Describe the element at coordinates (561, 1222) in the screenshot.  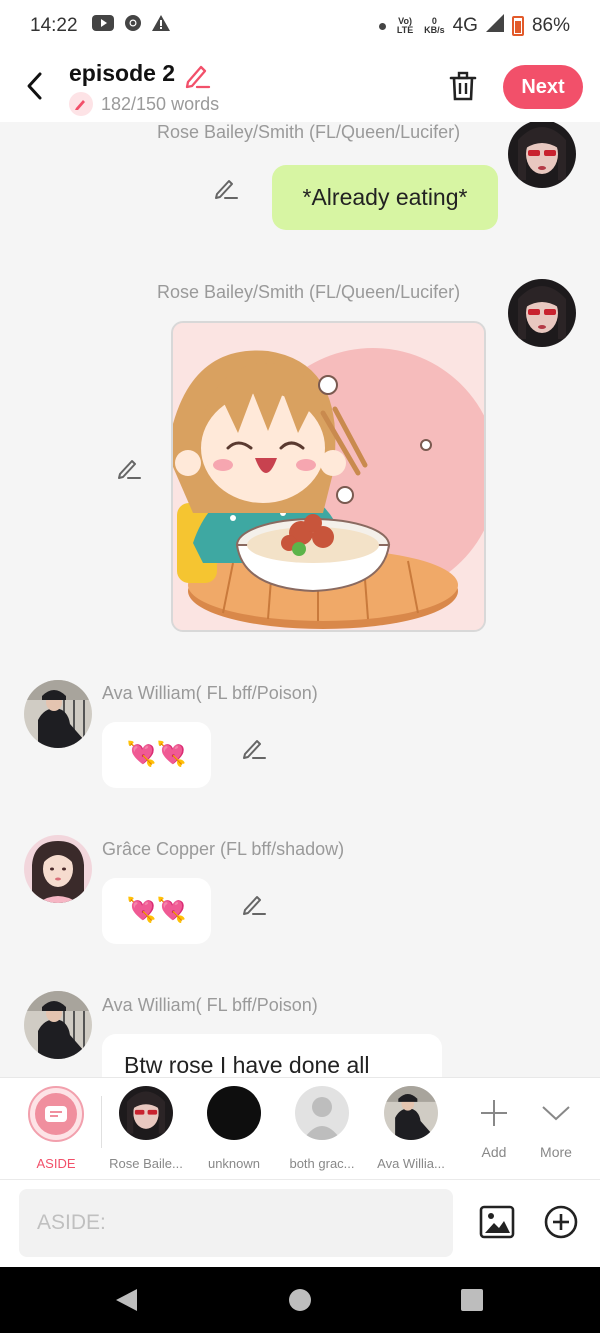
I see `add-circle-icon` at that location.